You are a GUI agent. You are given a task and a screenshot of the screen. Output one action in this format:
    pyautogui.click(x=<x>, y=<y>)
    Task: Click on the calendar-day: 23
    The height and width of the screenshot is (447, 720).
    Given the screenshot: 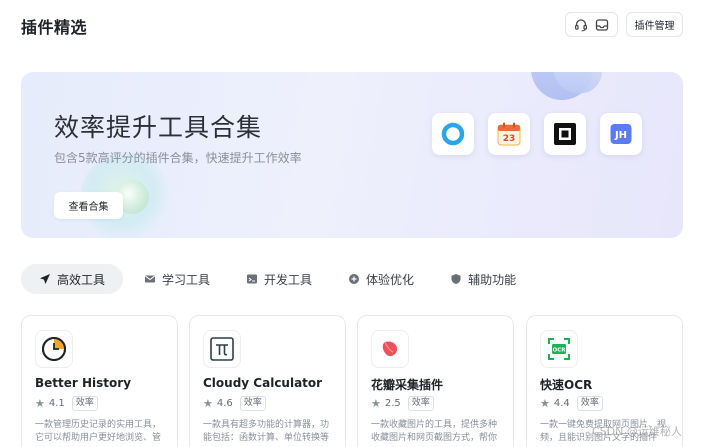 What is the action you would take?
    pyautogui.click(x=509, y=139)
    